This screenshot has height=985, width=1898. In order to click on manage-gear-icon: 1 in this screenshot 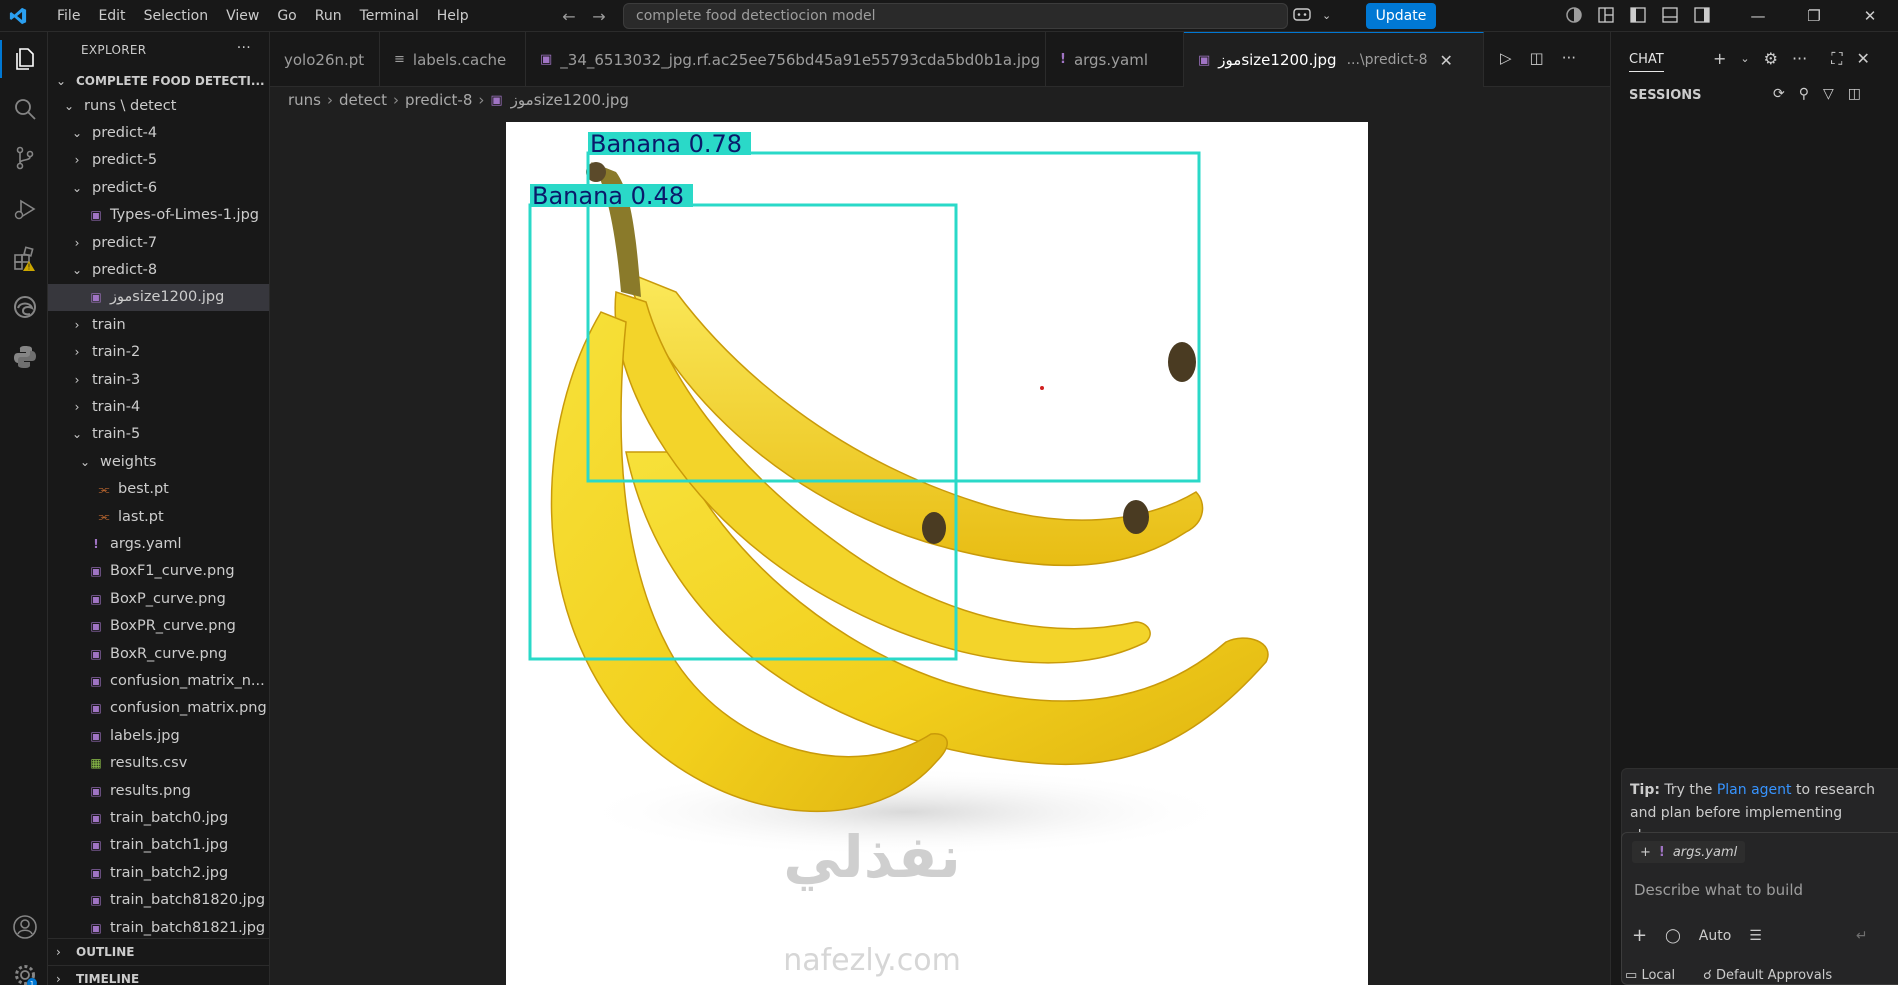, I will do `click(25, 973)`.